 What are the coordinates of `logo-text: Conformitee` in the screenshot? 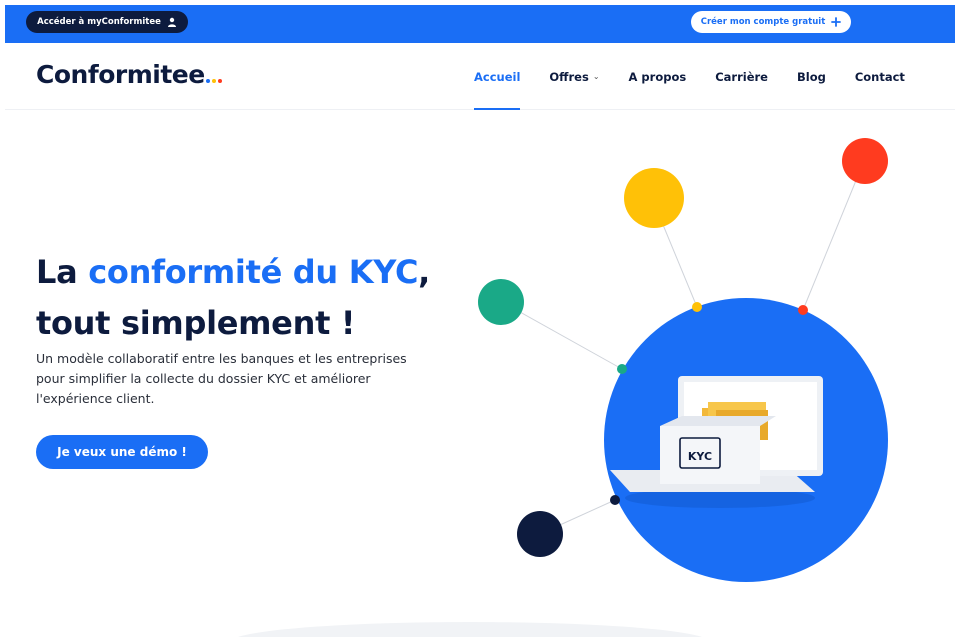 It's located at (120, 74).